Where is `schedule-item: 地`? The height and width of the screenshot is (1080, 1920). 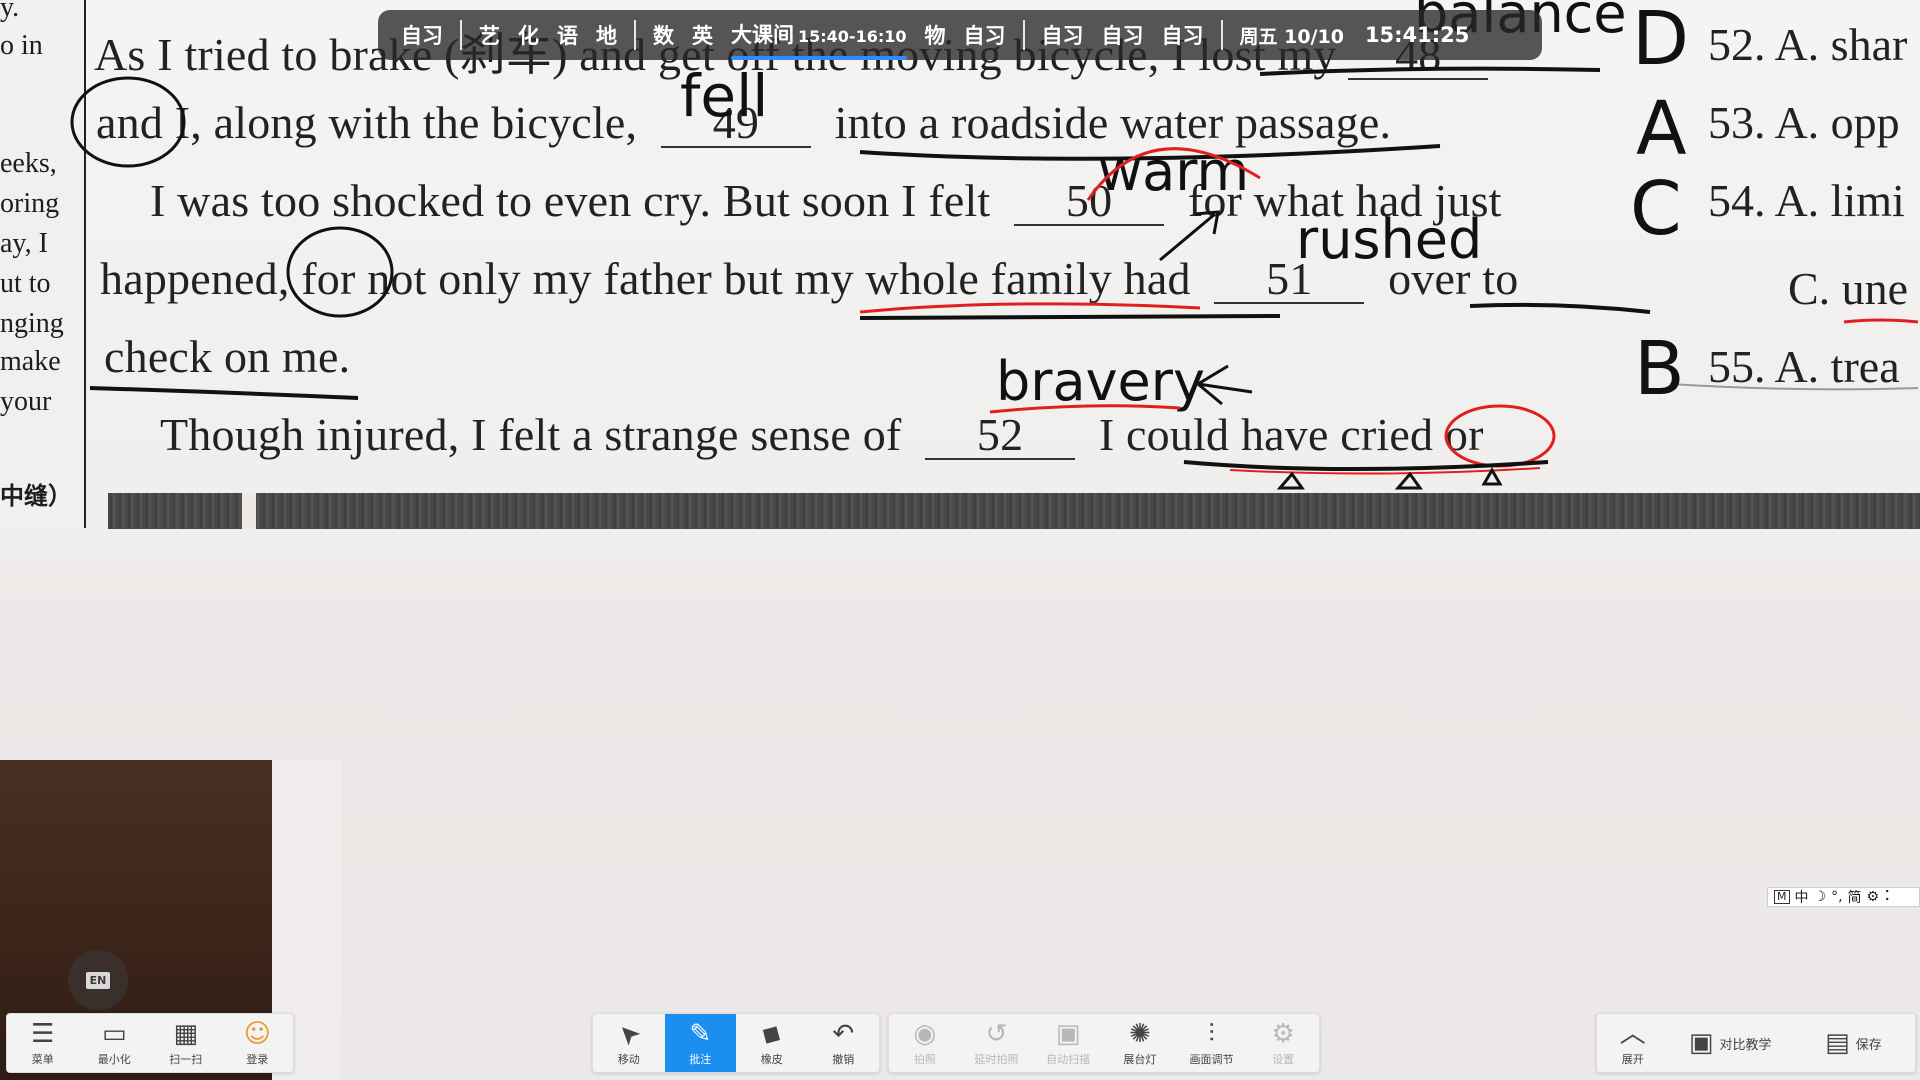
schedule-item: 地 is located at coordinates (606, 36).